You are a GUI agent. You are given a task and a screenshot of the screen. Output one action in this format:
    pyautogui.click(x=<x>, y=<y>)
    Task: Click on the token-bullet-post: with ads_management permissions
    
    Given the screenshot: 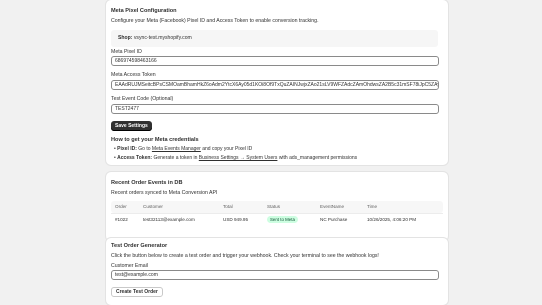 What is the action you would take?
    pyautogui.click(x=318, y=158)
    